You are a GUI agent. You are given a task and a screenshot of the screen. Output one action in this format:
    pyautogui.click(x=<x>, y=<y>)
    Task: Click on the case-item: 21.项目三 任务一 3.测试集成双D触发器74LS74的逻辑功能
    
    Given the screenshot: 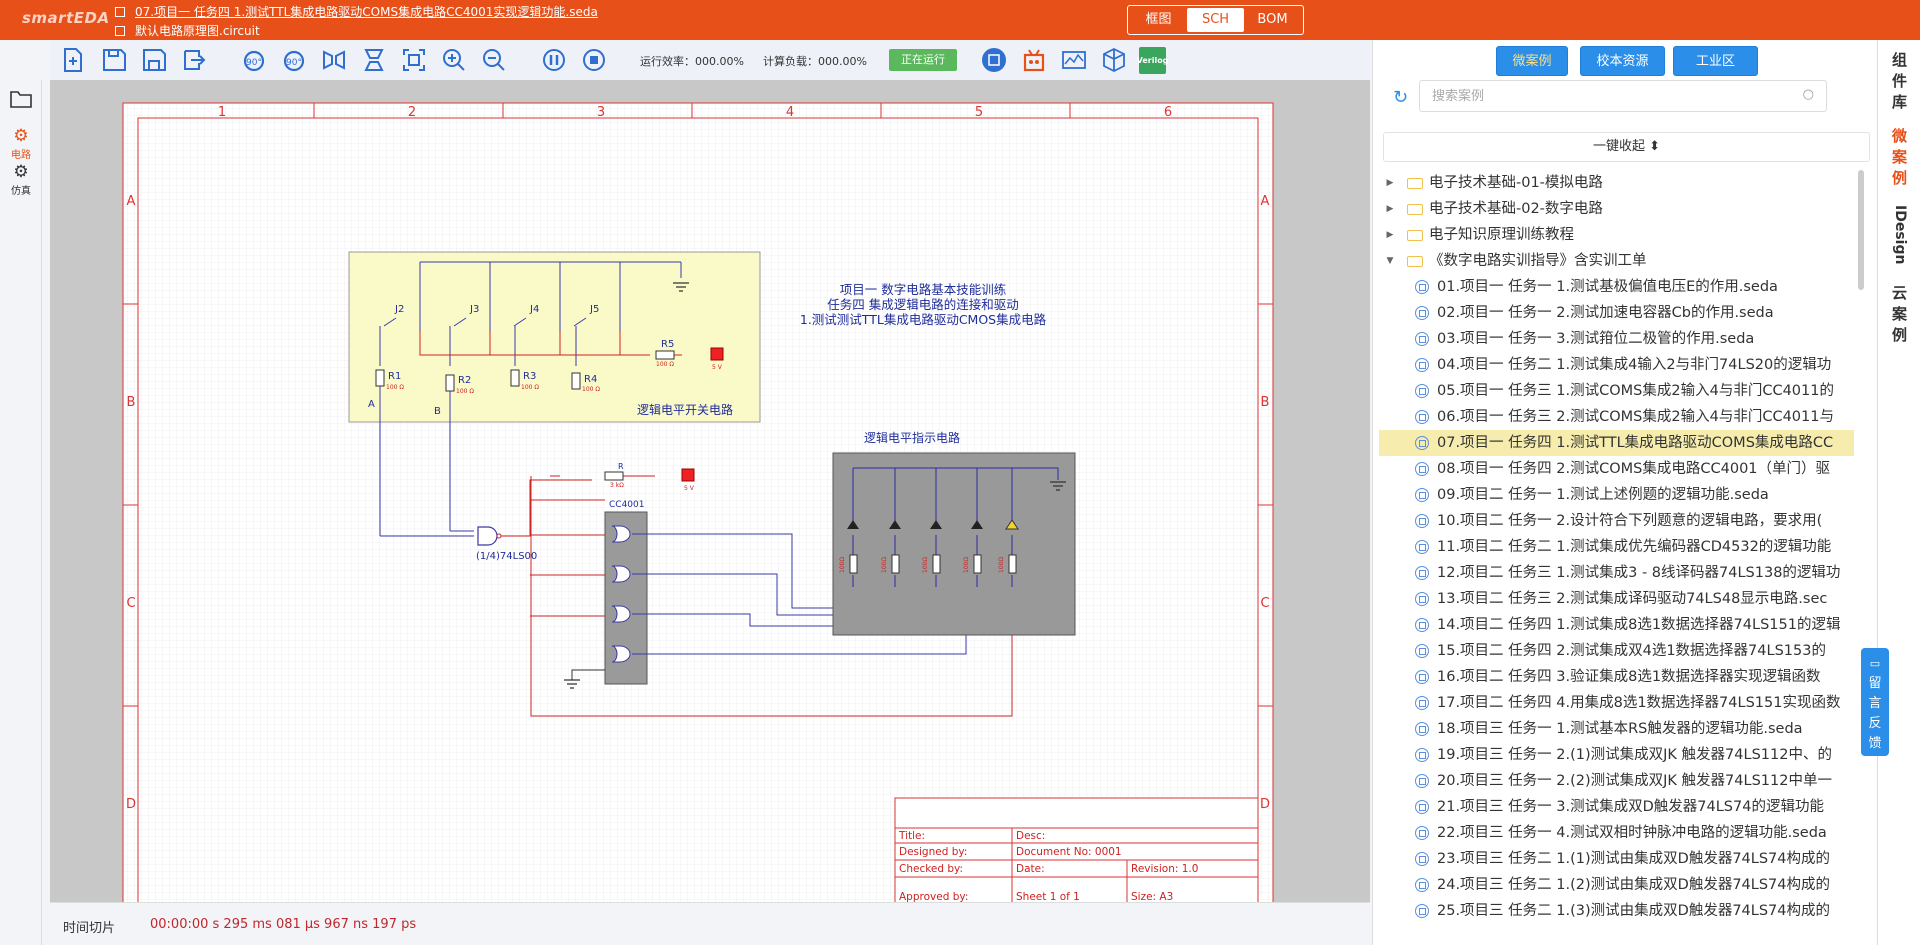 What is the action you would take?
    pyautogui.click(x=1616, y=807)
    